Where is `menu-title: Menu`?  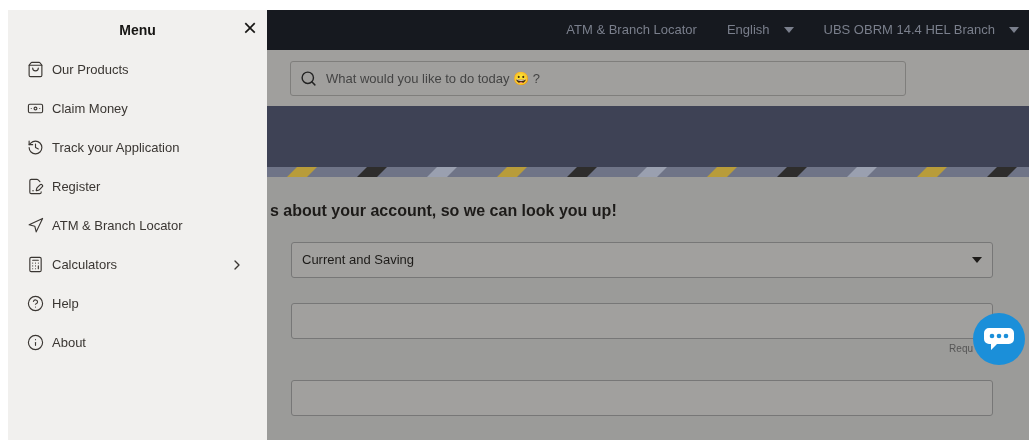
menu-title: Menu is located at coordinates (137, 30).